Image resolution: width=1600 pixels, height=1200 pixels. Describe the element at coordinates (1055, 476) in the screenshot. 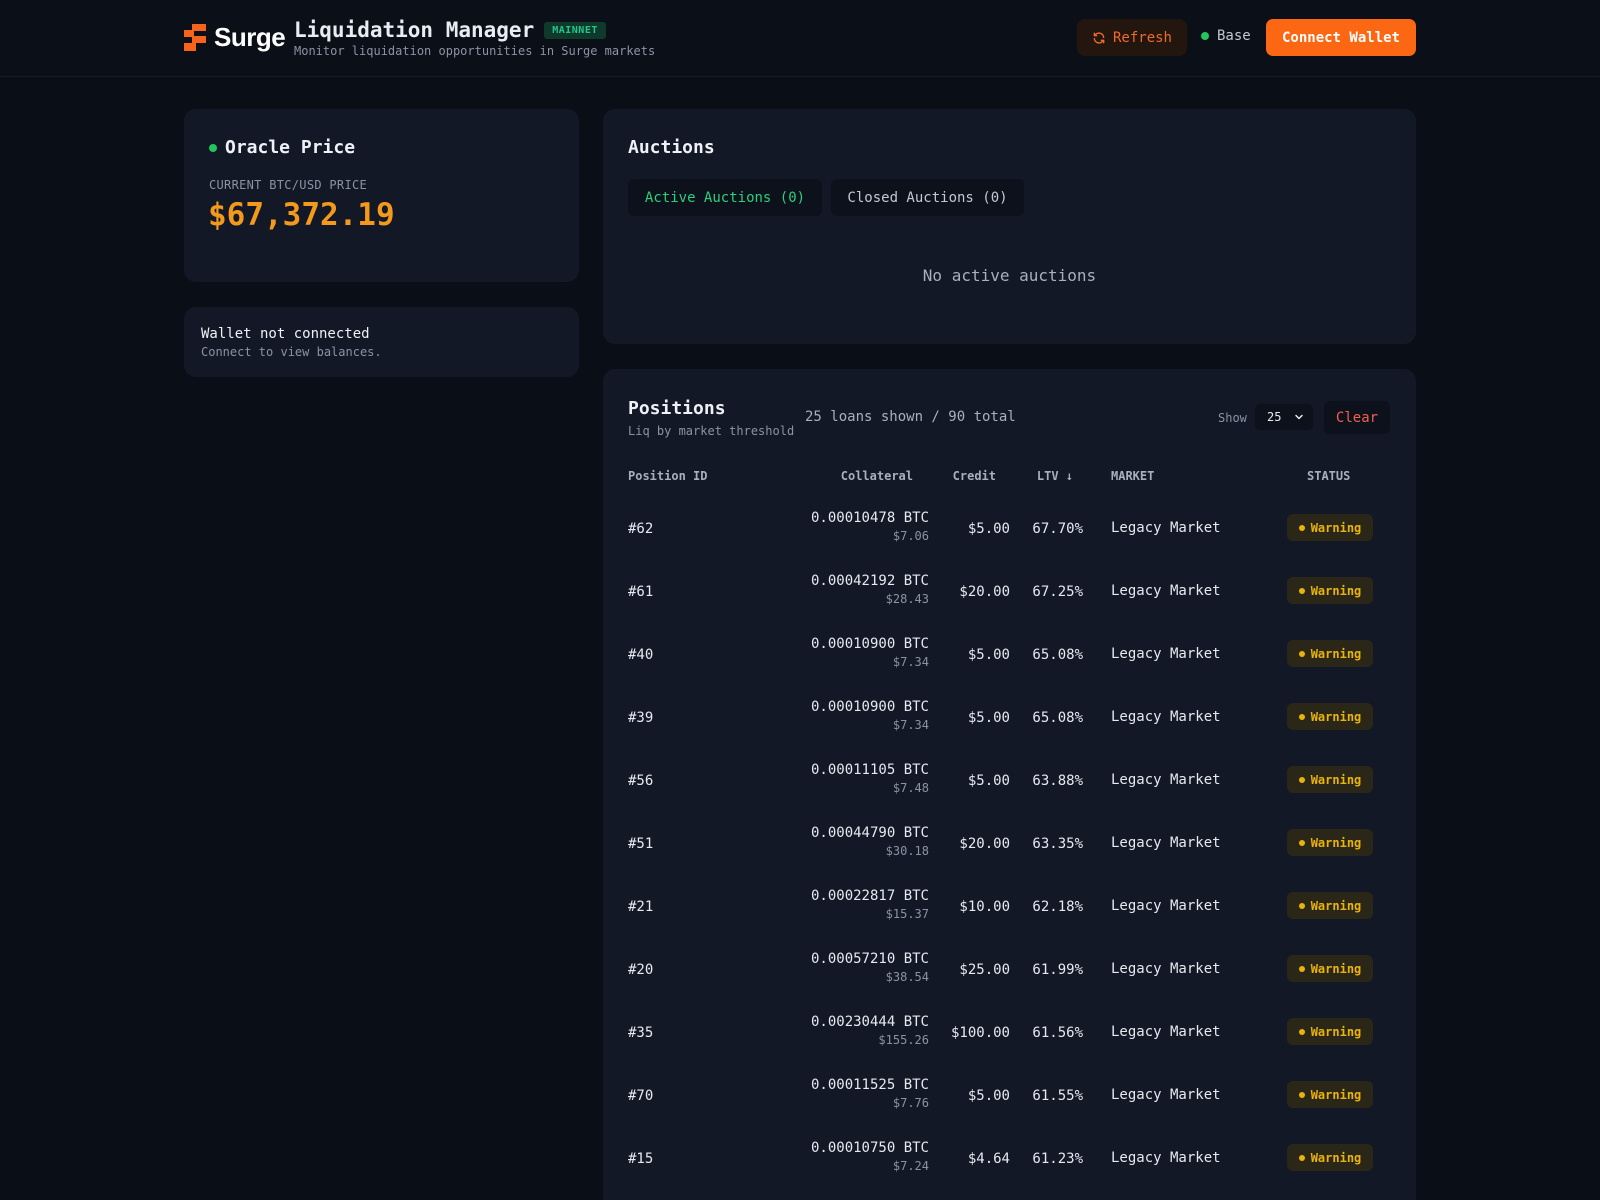

I see `column-header-ltv: LTV ↓` at that location.